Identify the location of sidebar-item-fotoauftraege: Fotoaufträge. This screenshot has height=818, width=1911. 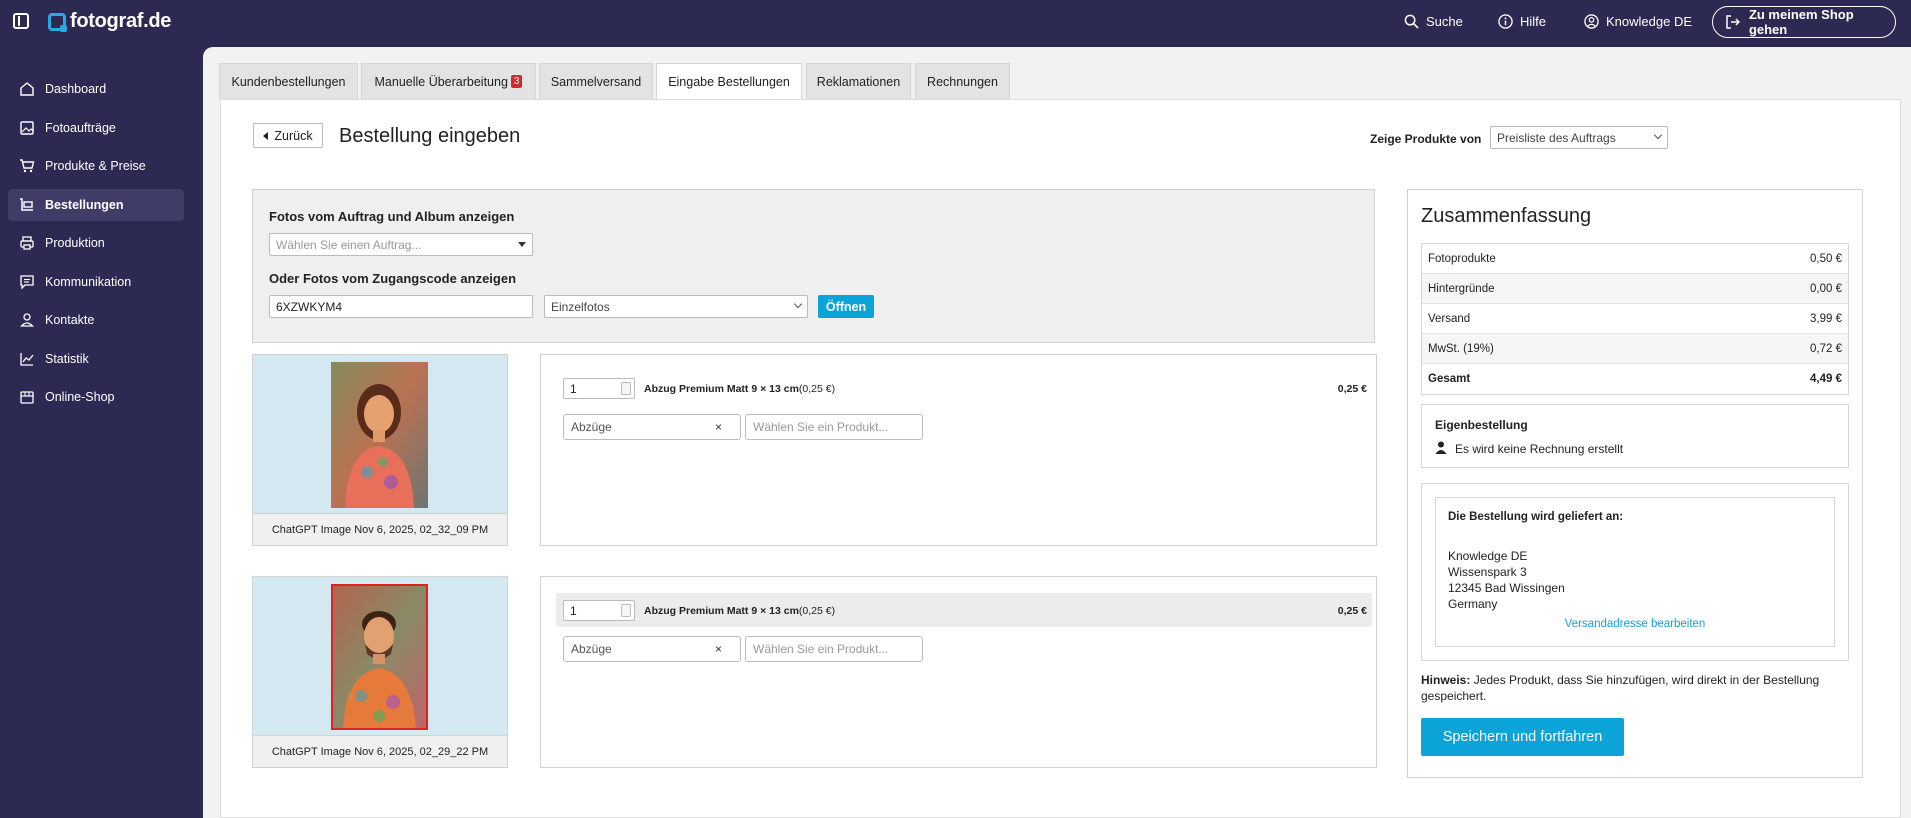
(96, 128).